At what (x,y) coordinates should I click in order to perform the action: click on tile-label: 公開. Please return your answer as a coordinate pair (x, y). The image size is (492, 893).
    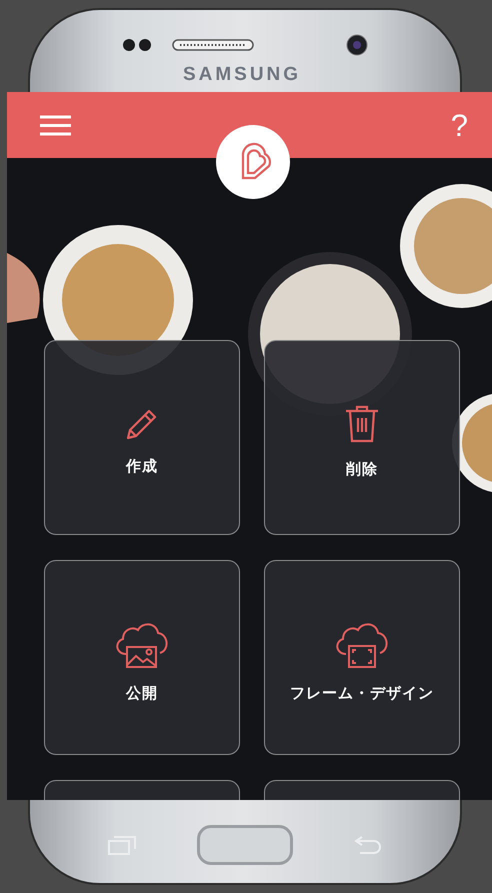
    Looking at the image, I should click on (142, 693).